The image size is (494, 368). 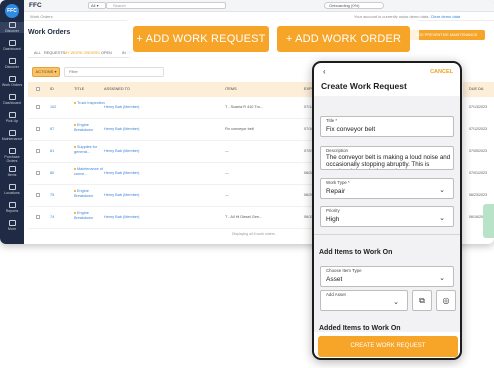 I want to click on add-work-request-button: + ADD WORK REQUEST, so click(x=201, y=39).